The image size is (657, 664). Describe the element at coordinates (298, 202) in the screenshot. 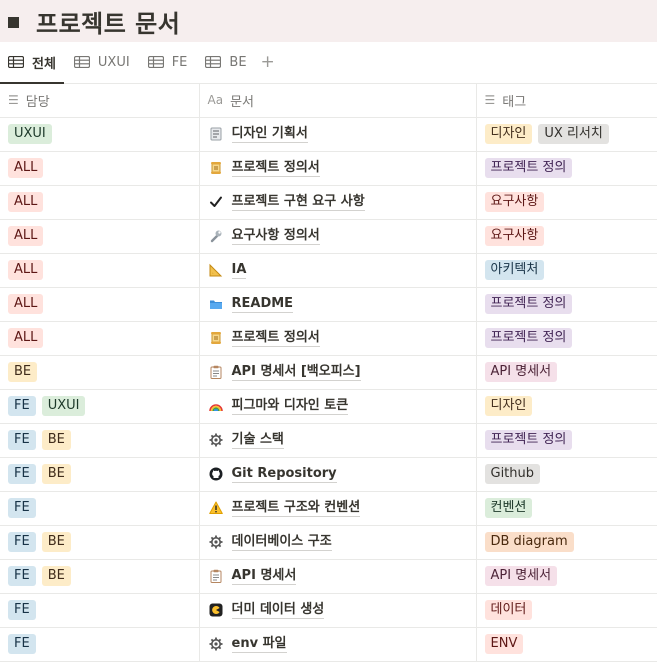

I see `doc-title-link: 프로젝트 구현 요구 사항` at that location.